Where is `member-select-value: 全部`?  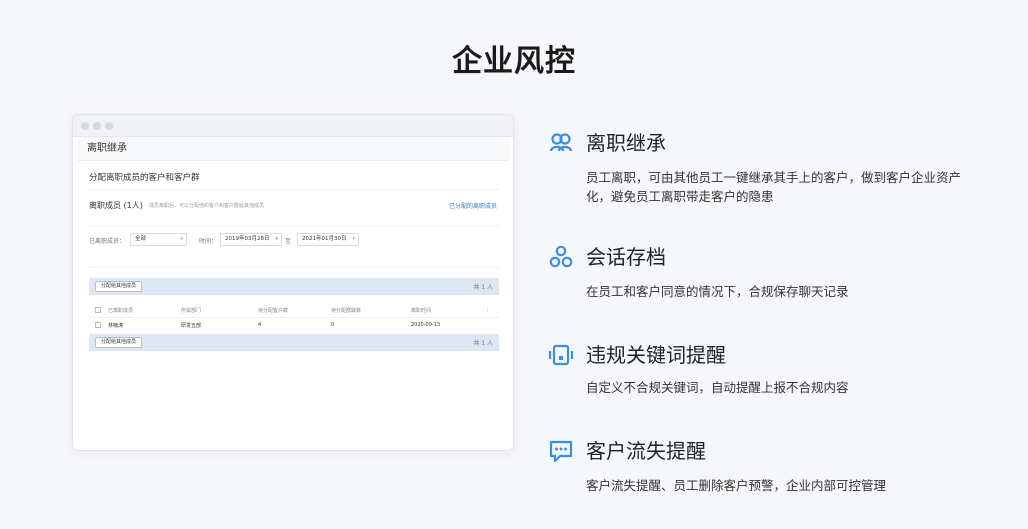
member-select-value: 全部 is located at coordinates (141, 239).